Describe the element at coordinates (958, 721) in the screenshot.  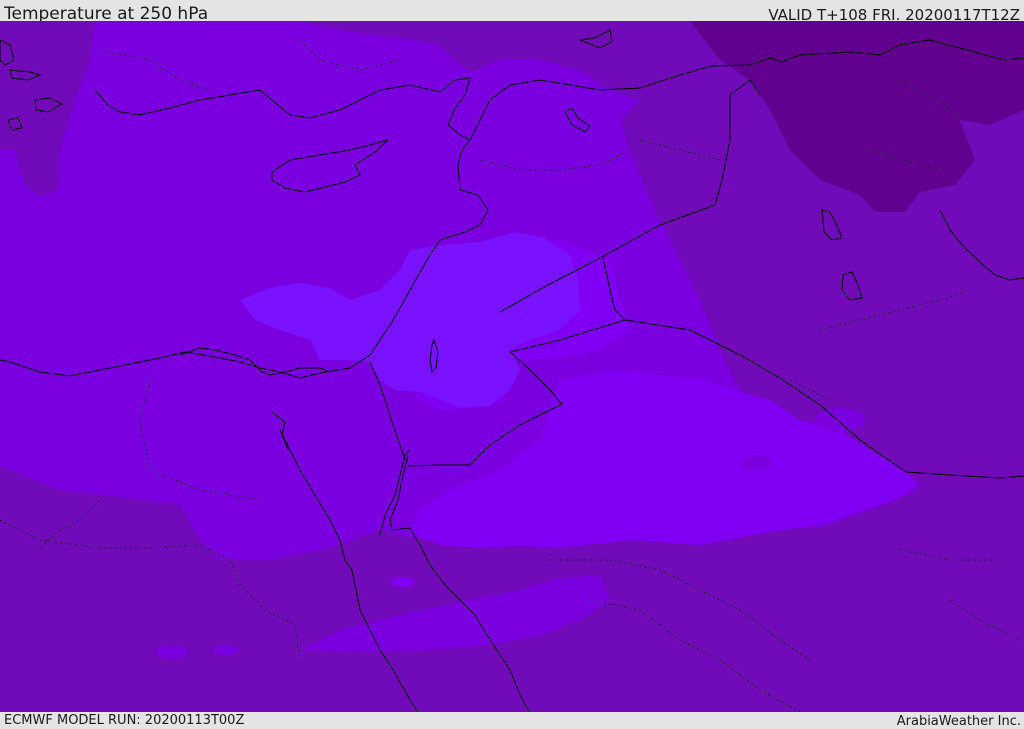
I see `credit-label: ArabiaWeather Inc.` at that location.